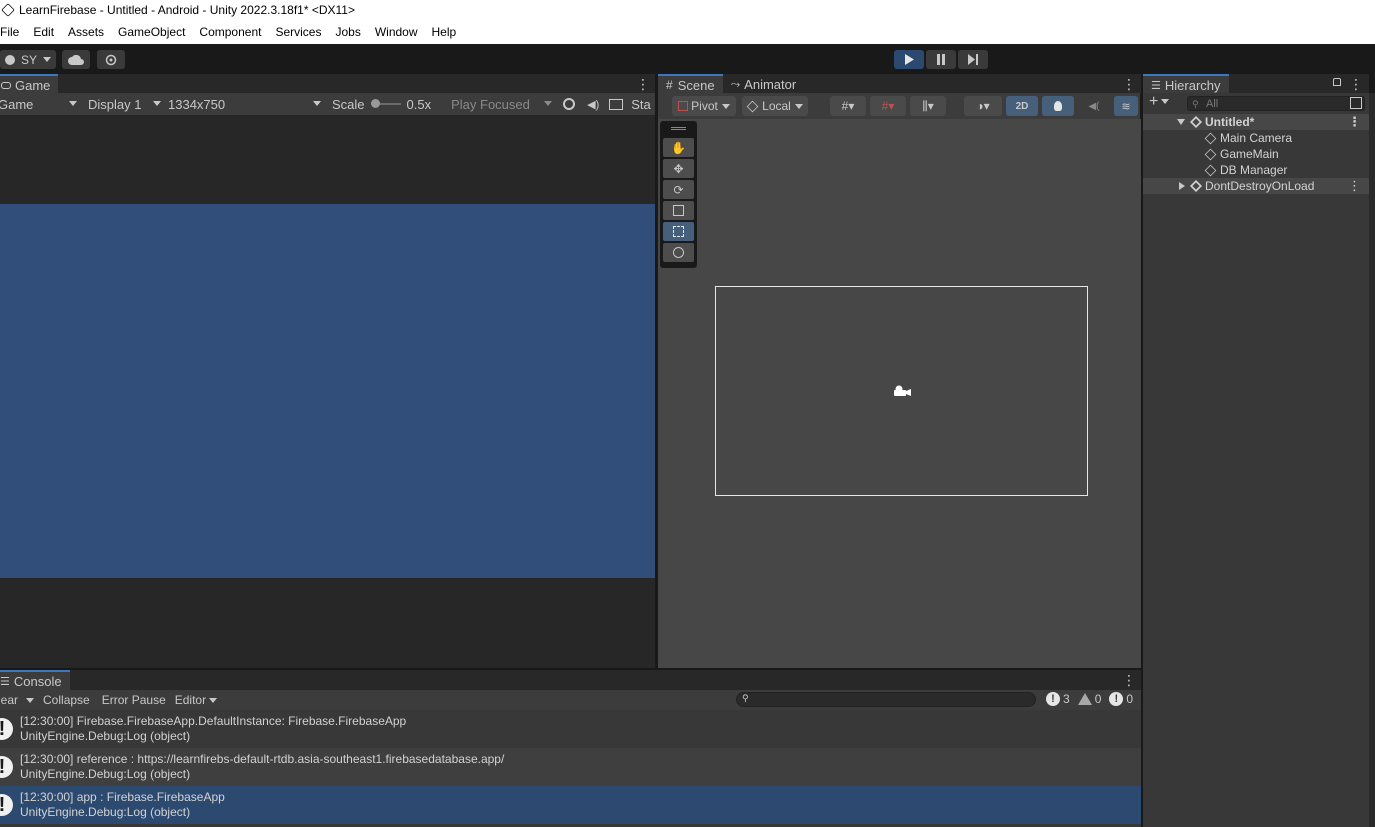 This screenshot has width=1375, height=827. I want to click on menu-assets: Assets, so click(86, 32).